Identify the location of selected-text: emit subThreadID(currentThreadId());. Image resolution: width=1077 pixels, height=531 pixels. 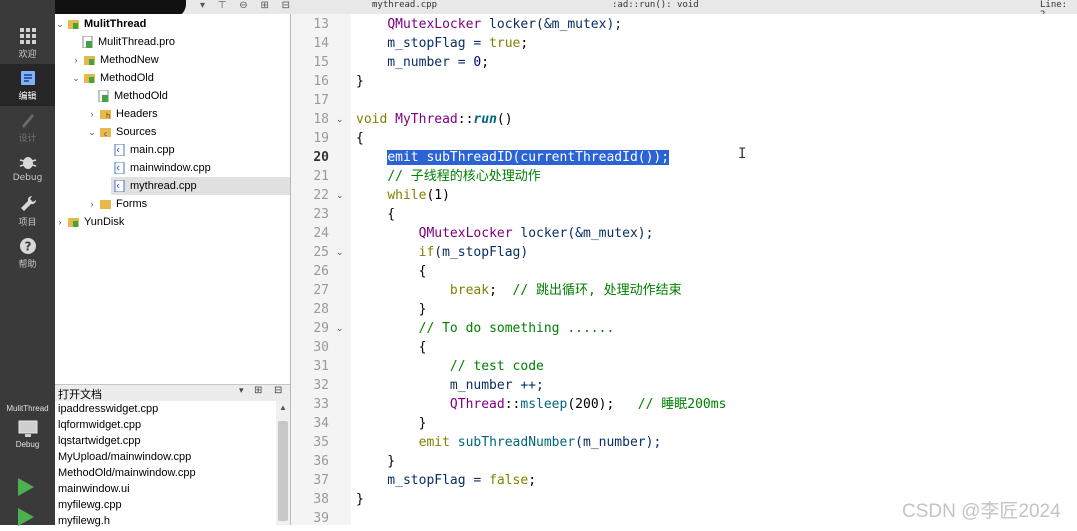
(528, 157).